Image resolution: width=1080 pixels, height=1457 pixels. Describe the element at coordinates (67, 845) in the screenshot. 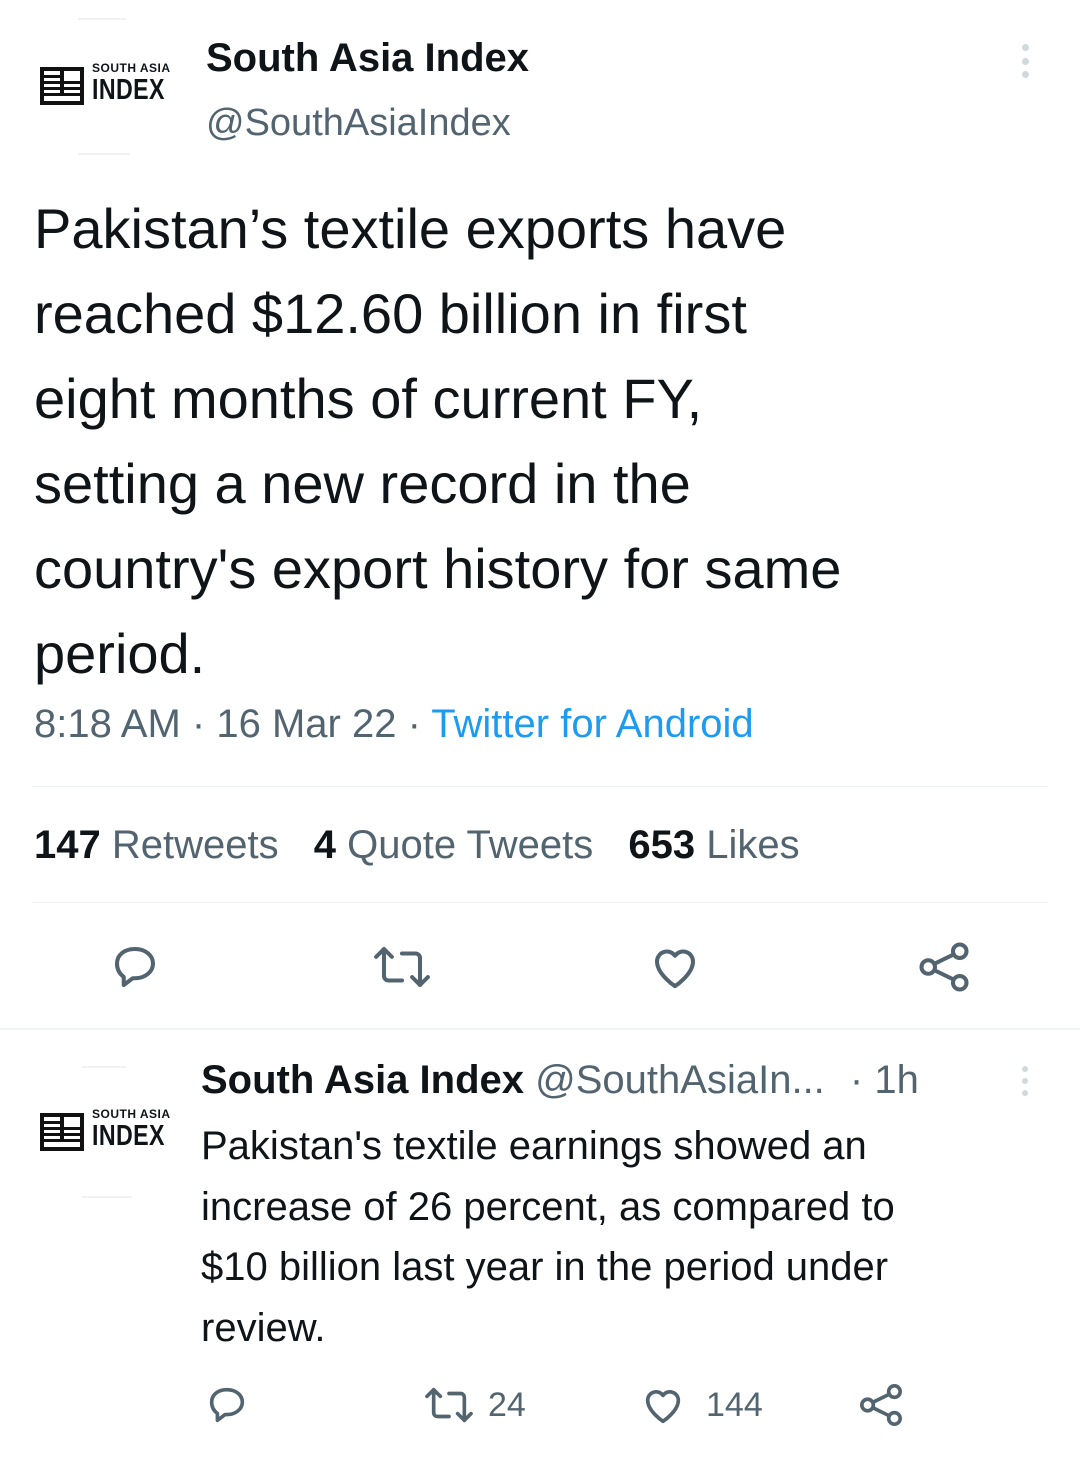

I see `retweets-count: 147` at that location.